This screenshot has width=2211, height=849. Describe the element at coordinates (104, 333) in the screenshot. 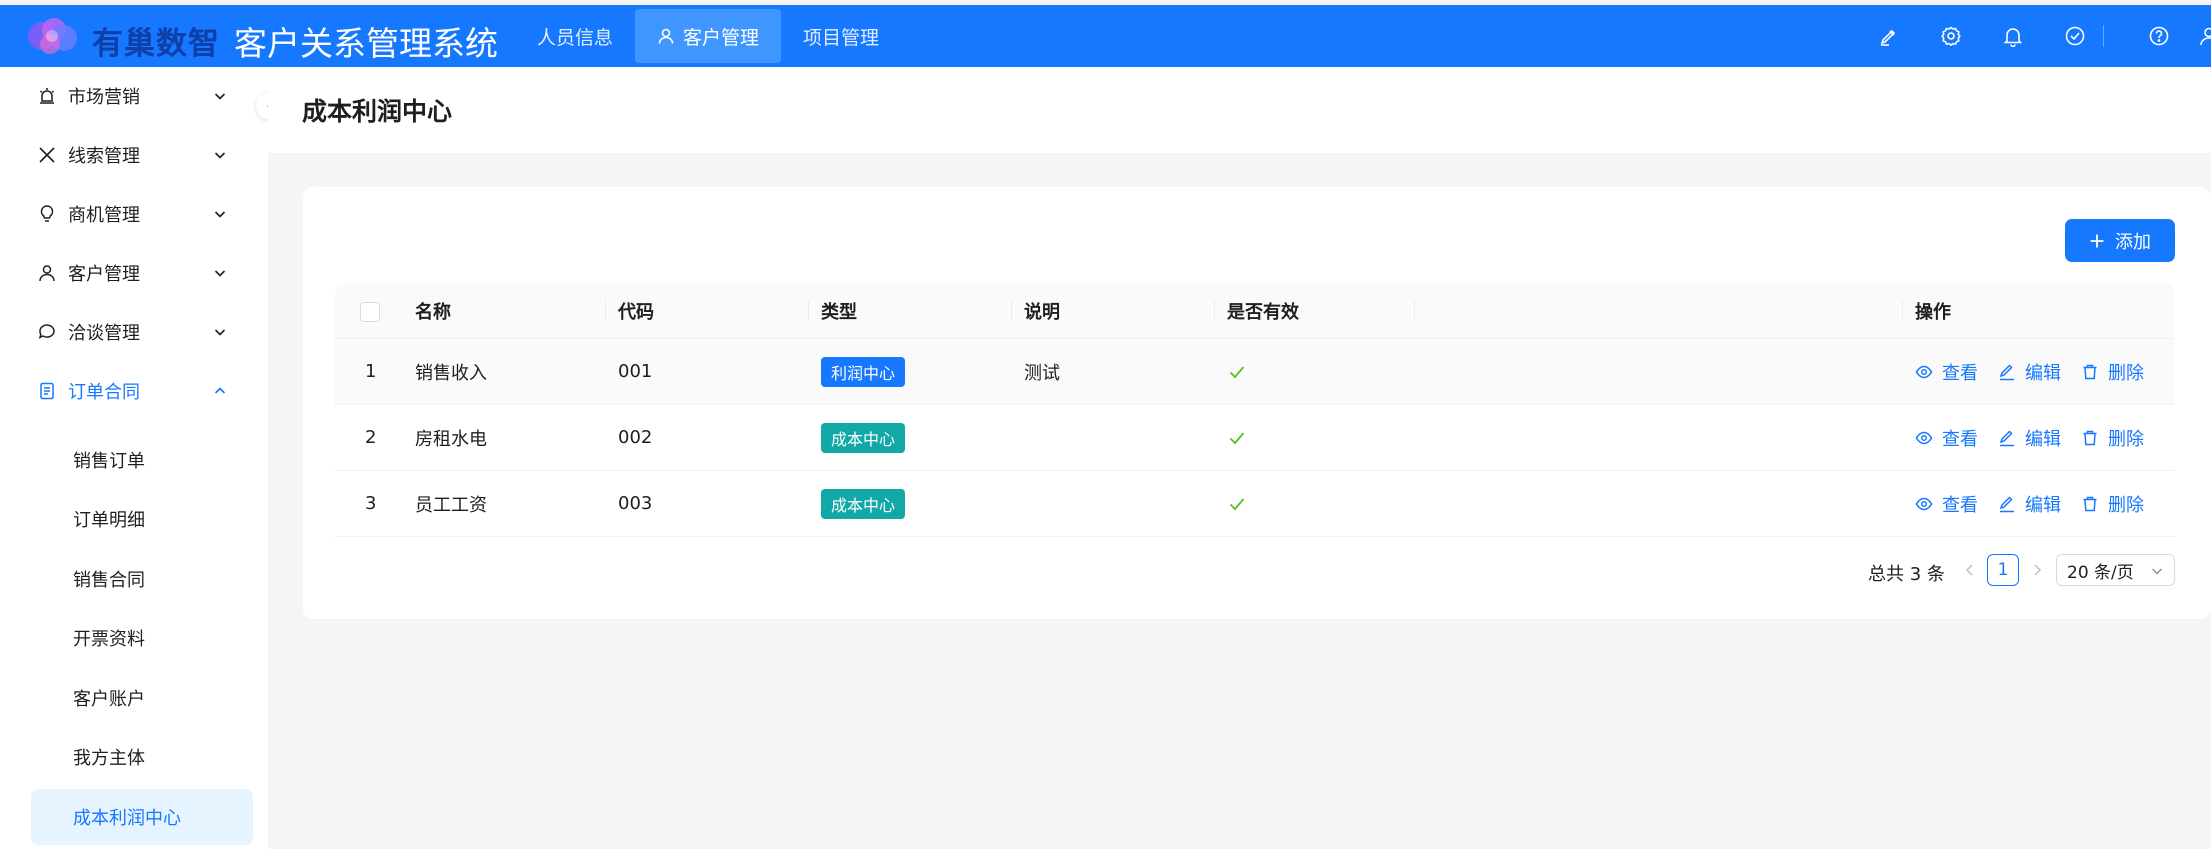

I see `sidebar-item-label: 洽谈管理` at that location.